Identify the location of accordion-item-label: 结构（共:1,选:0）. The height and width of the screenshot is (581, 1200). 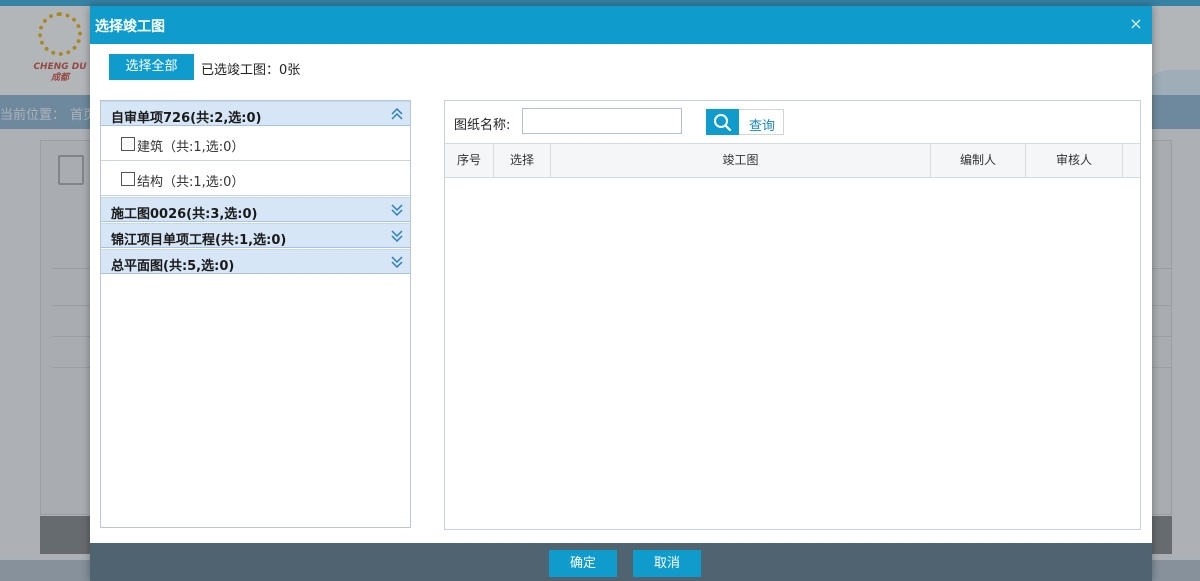
(191, 182).